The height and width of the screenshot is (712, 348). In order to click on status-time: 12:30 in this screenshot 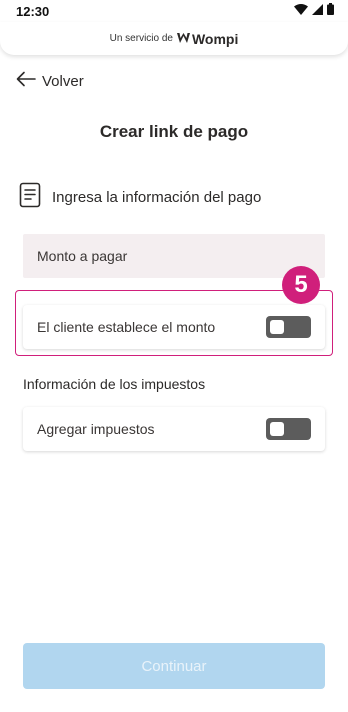, I will do `click(33, 11)`.